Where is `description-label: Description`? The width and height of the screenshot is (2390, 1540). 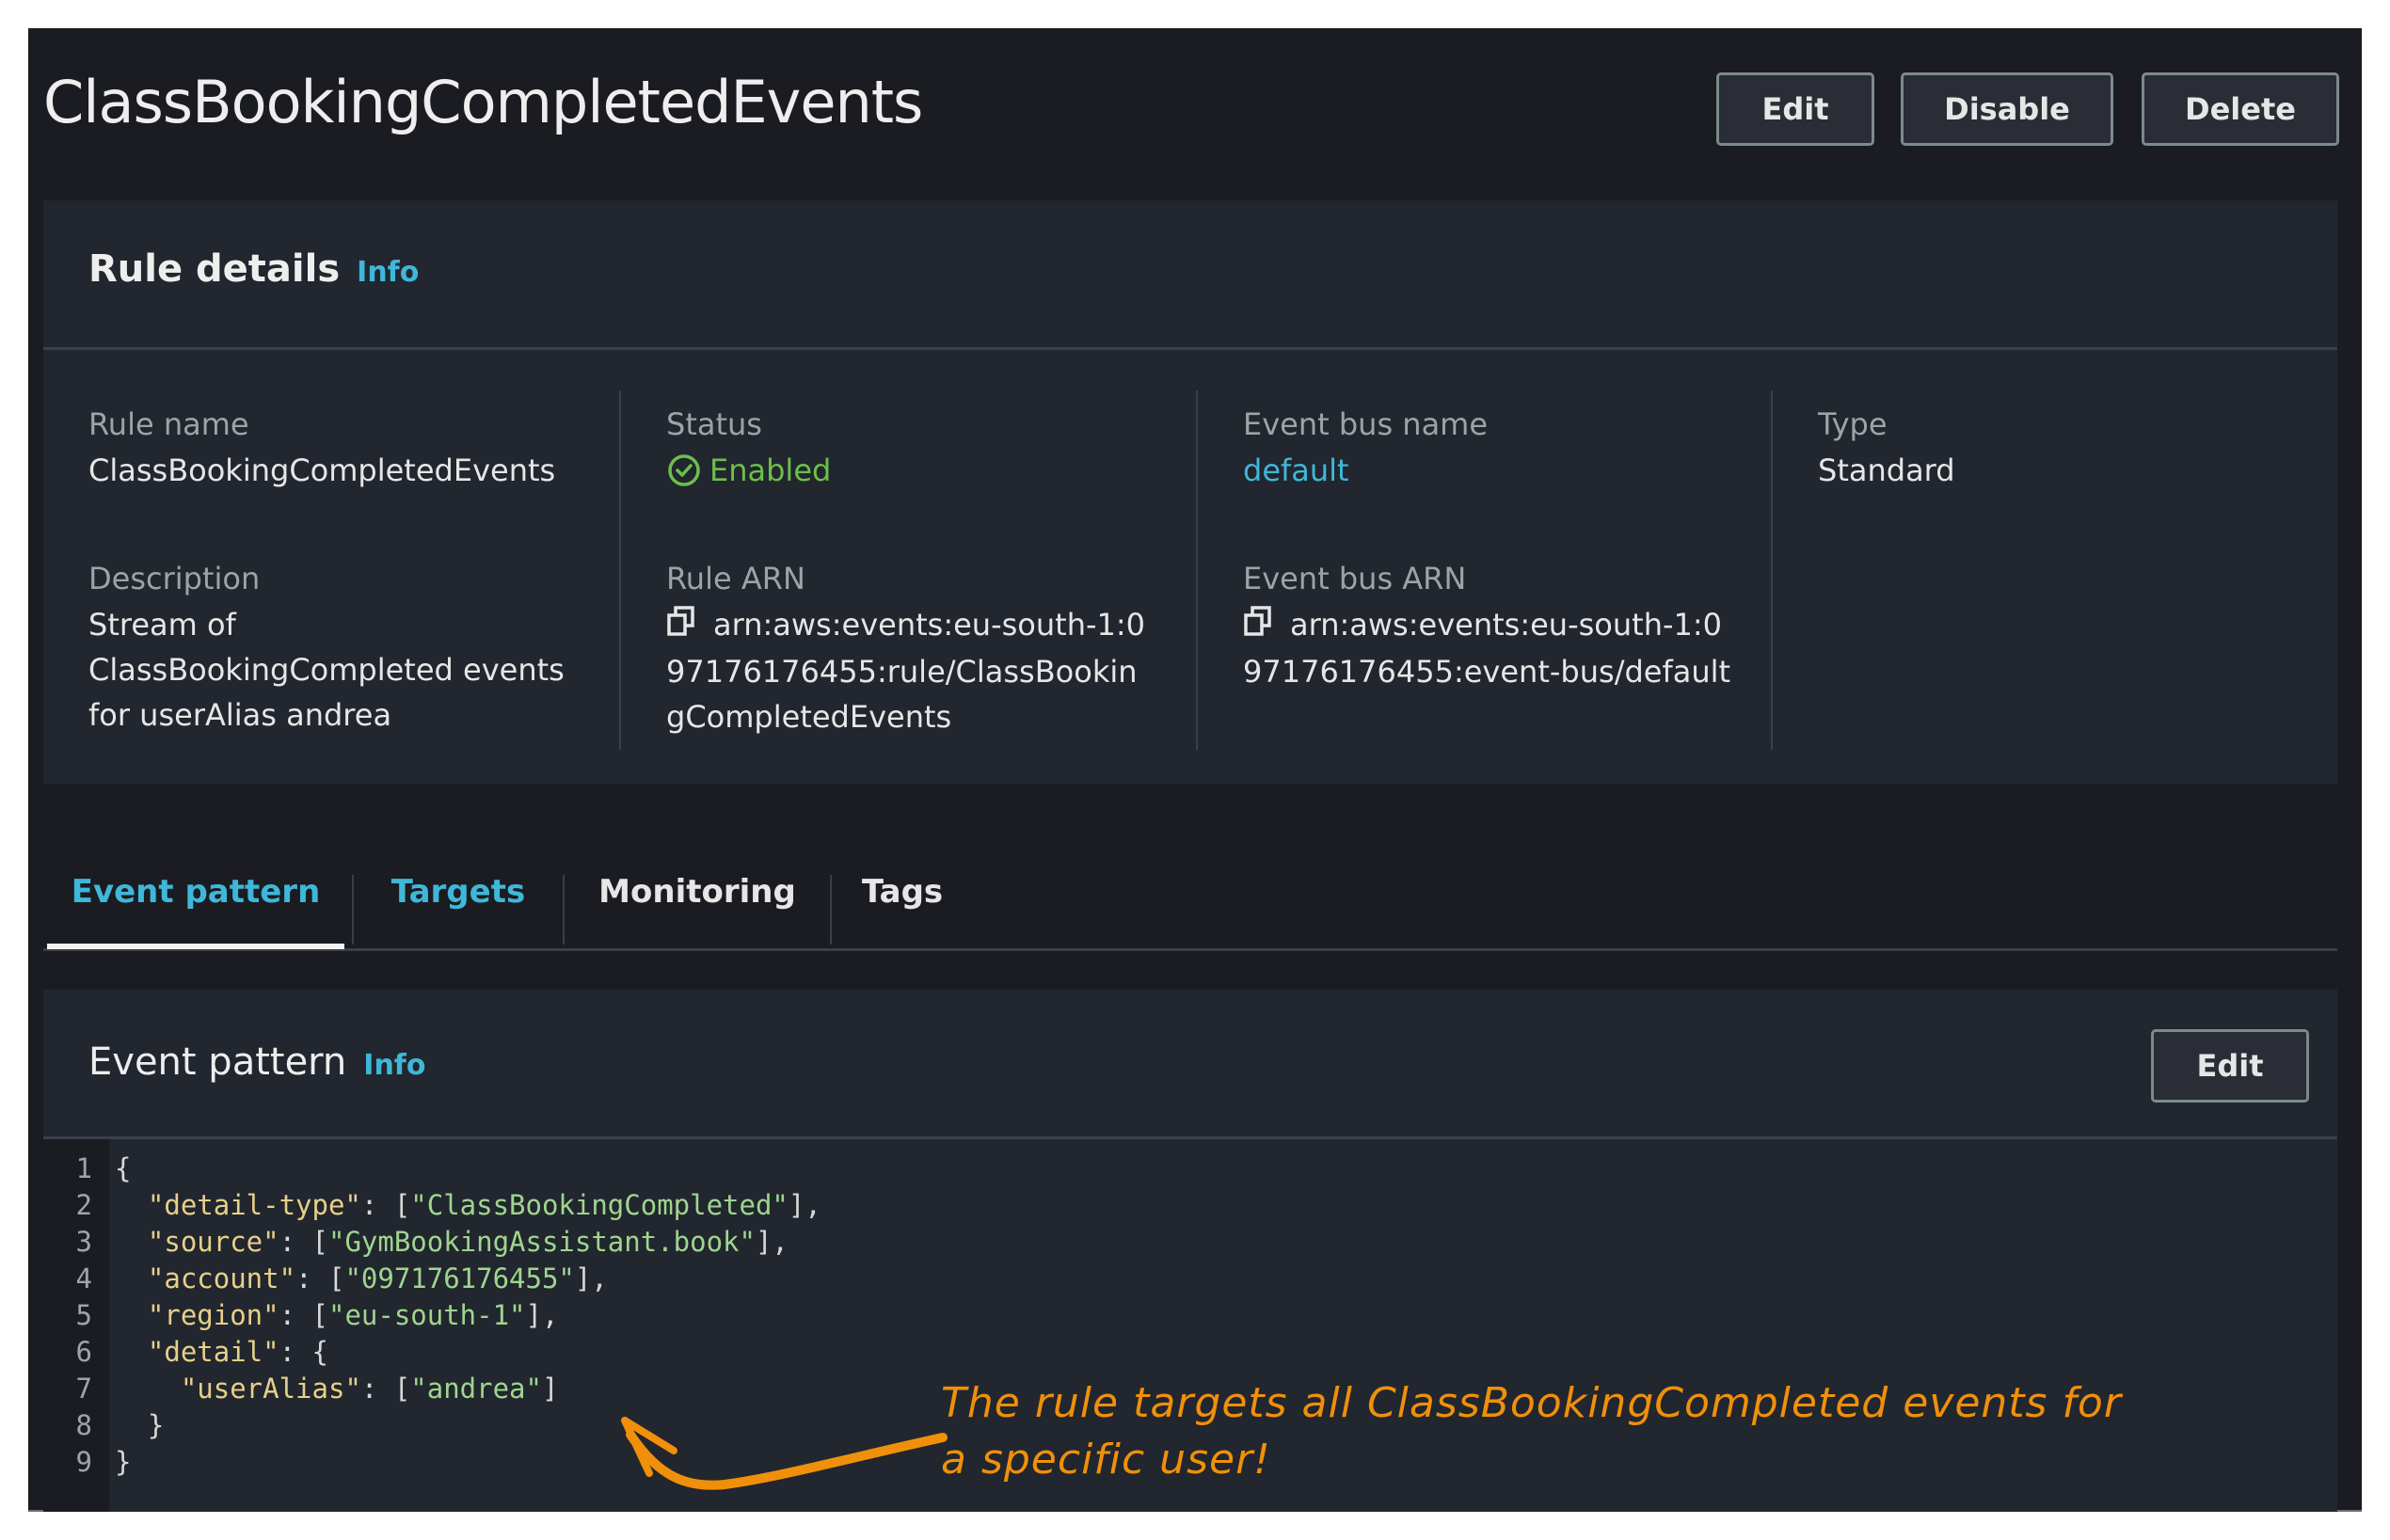 description-label: Description is located at coordinates (174, 578).